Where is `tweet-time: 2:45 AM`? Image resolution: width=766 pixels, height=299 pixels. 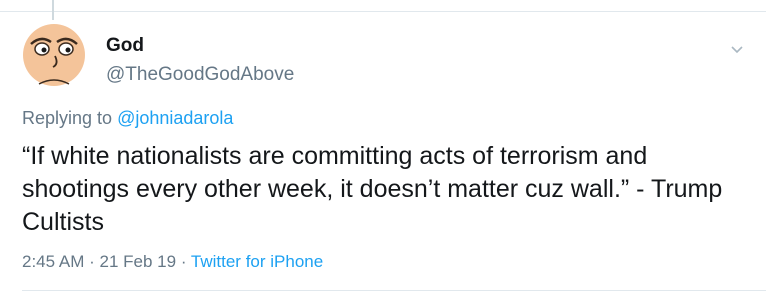 tweet-time: 2:45 AM is located at coordinates (53, 261).